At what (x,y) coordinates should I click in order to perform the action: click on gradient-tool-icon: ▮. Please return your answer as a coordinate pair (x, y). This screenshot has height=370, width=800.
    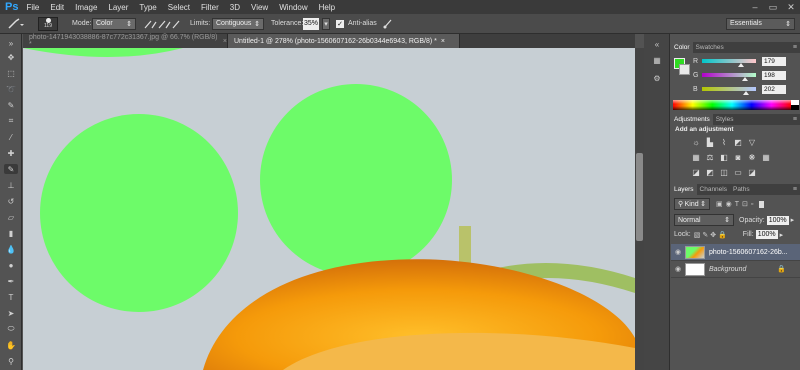
    Looking at the image, I should click on (11, 233).